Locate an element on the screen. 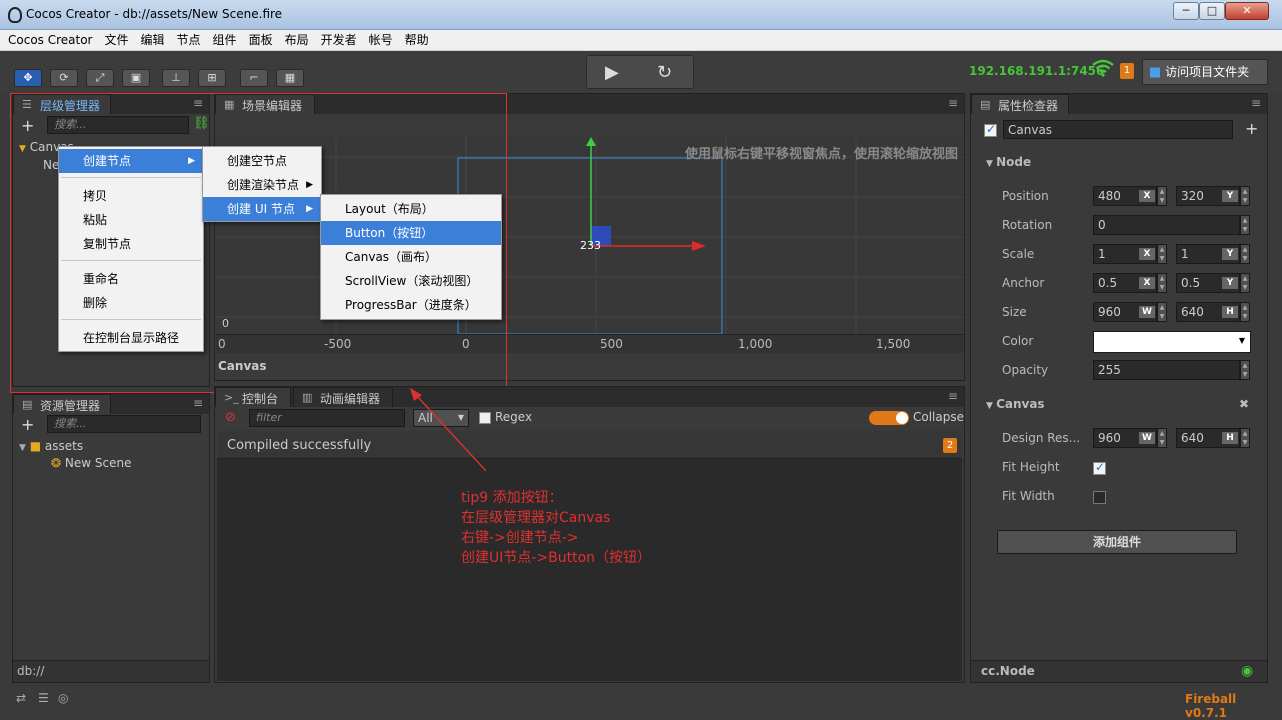 This screenshot has width=1282, height=720. menu-layout: 布局 is located at coordinates (297, 40).